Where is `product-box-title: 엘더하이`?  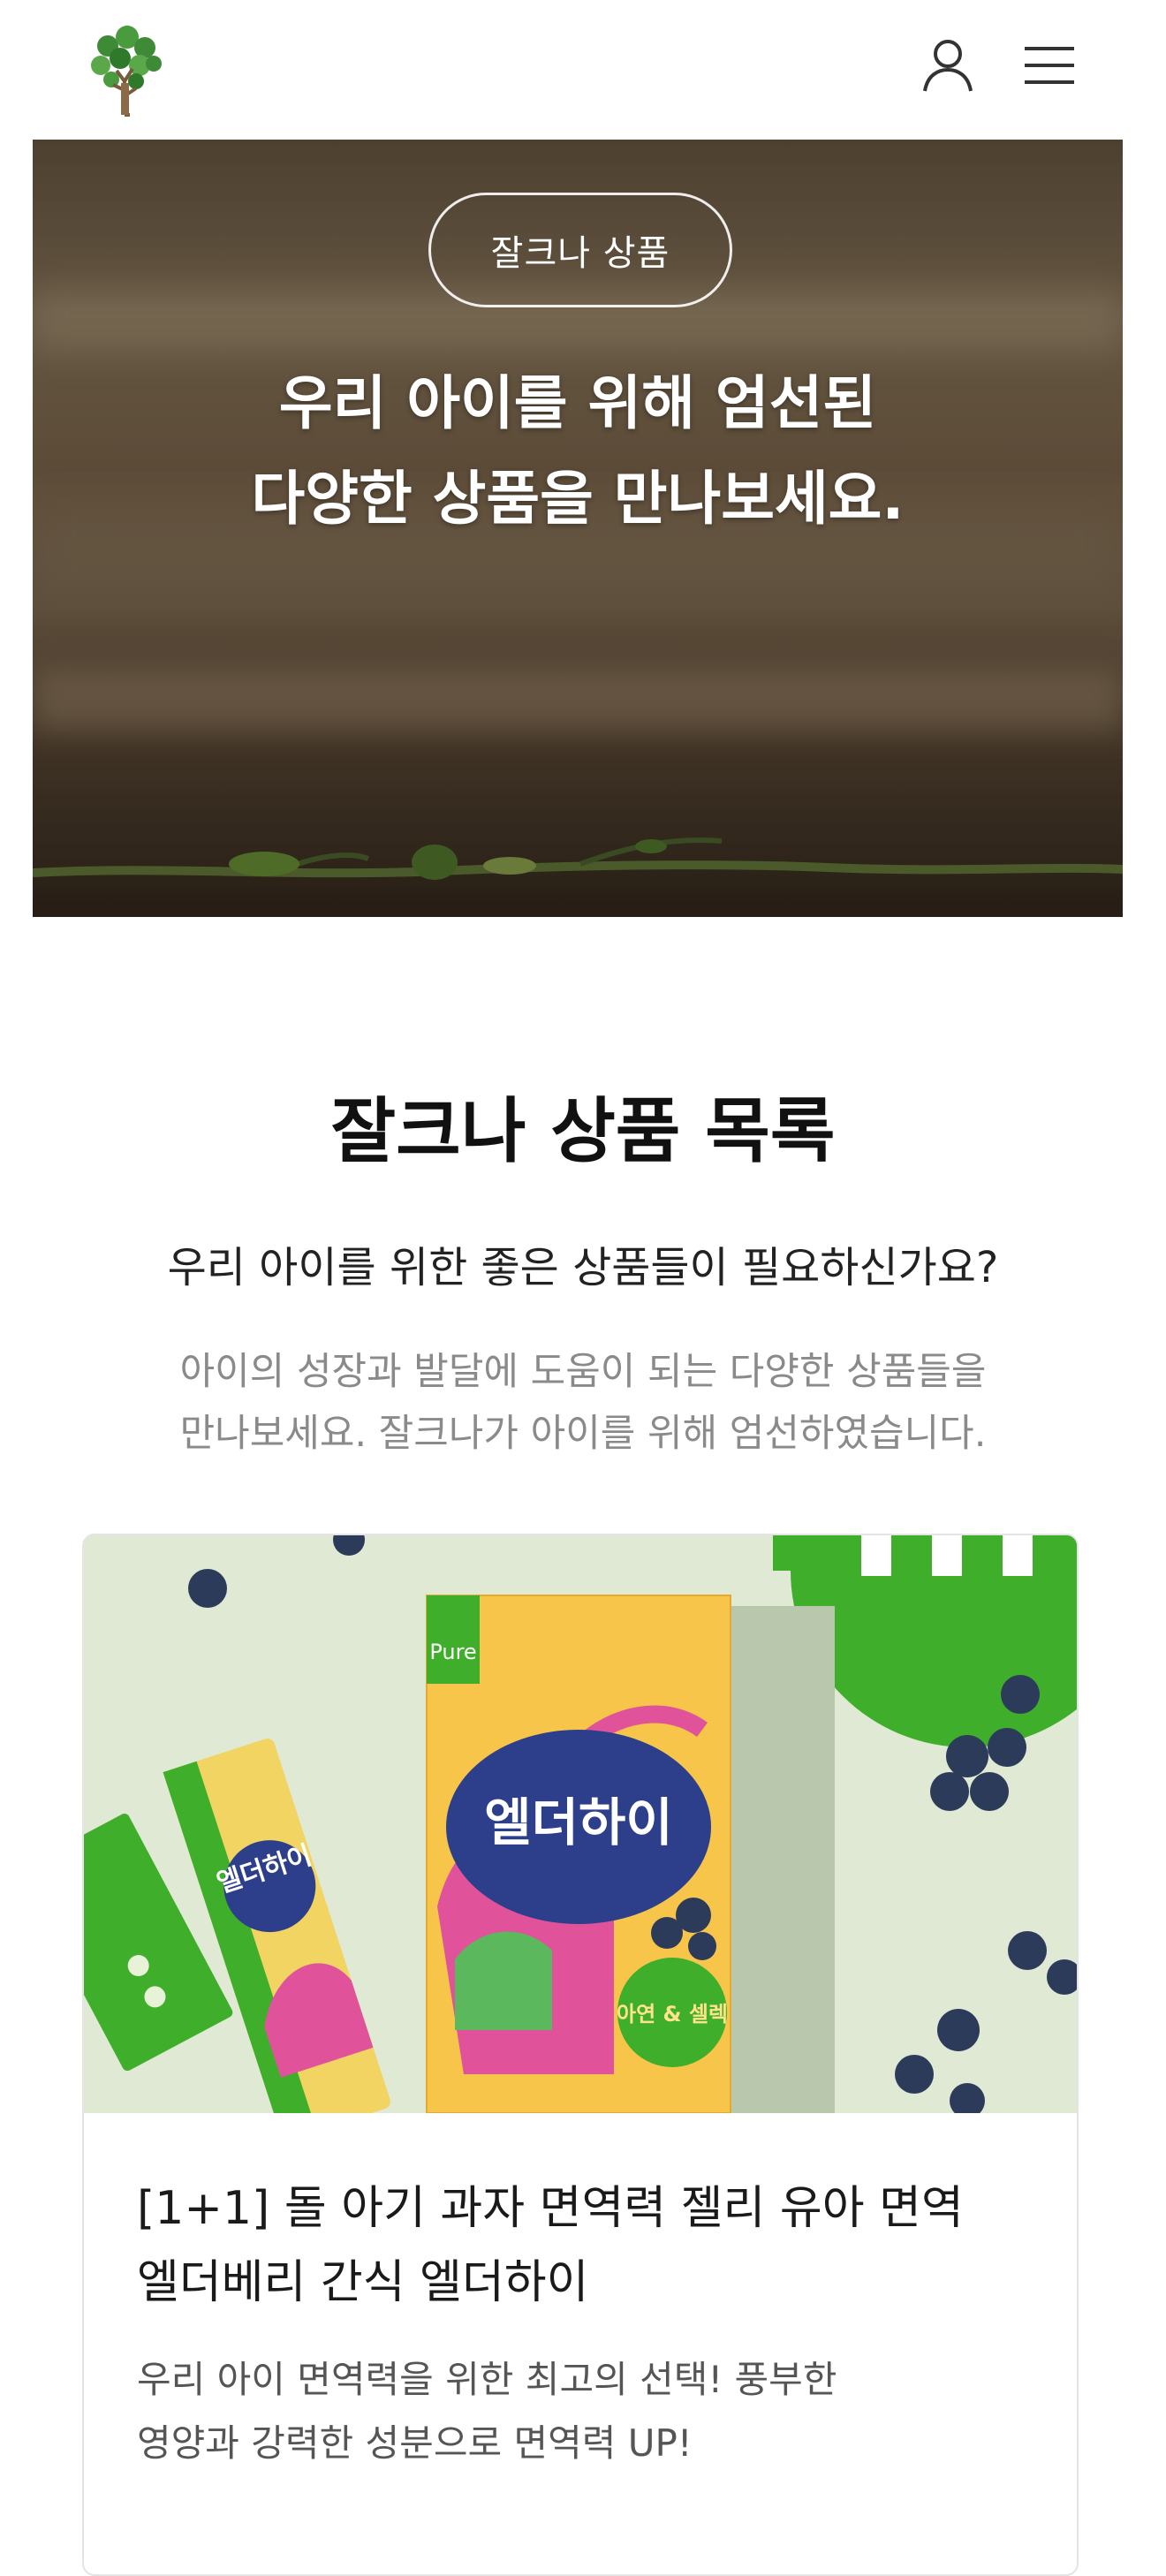
product-box-title: 엘더하이 is located at coordinates (578, 1822).